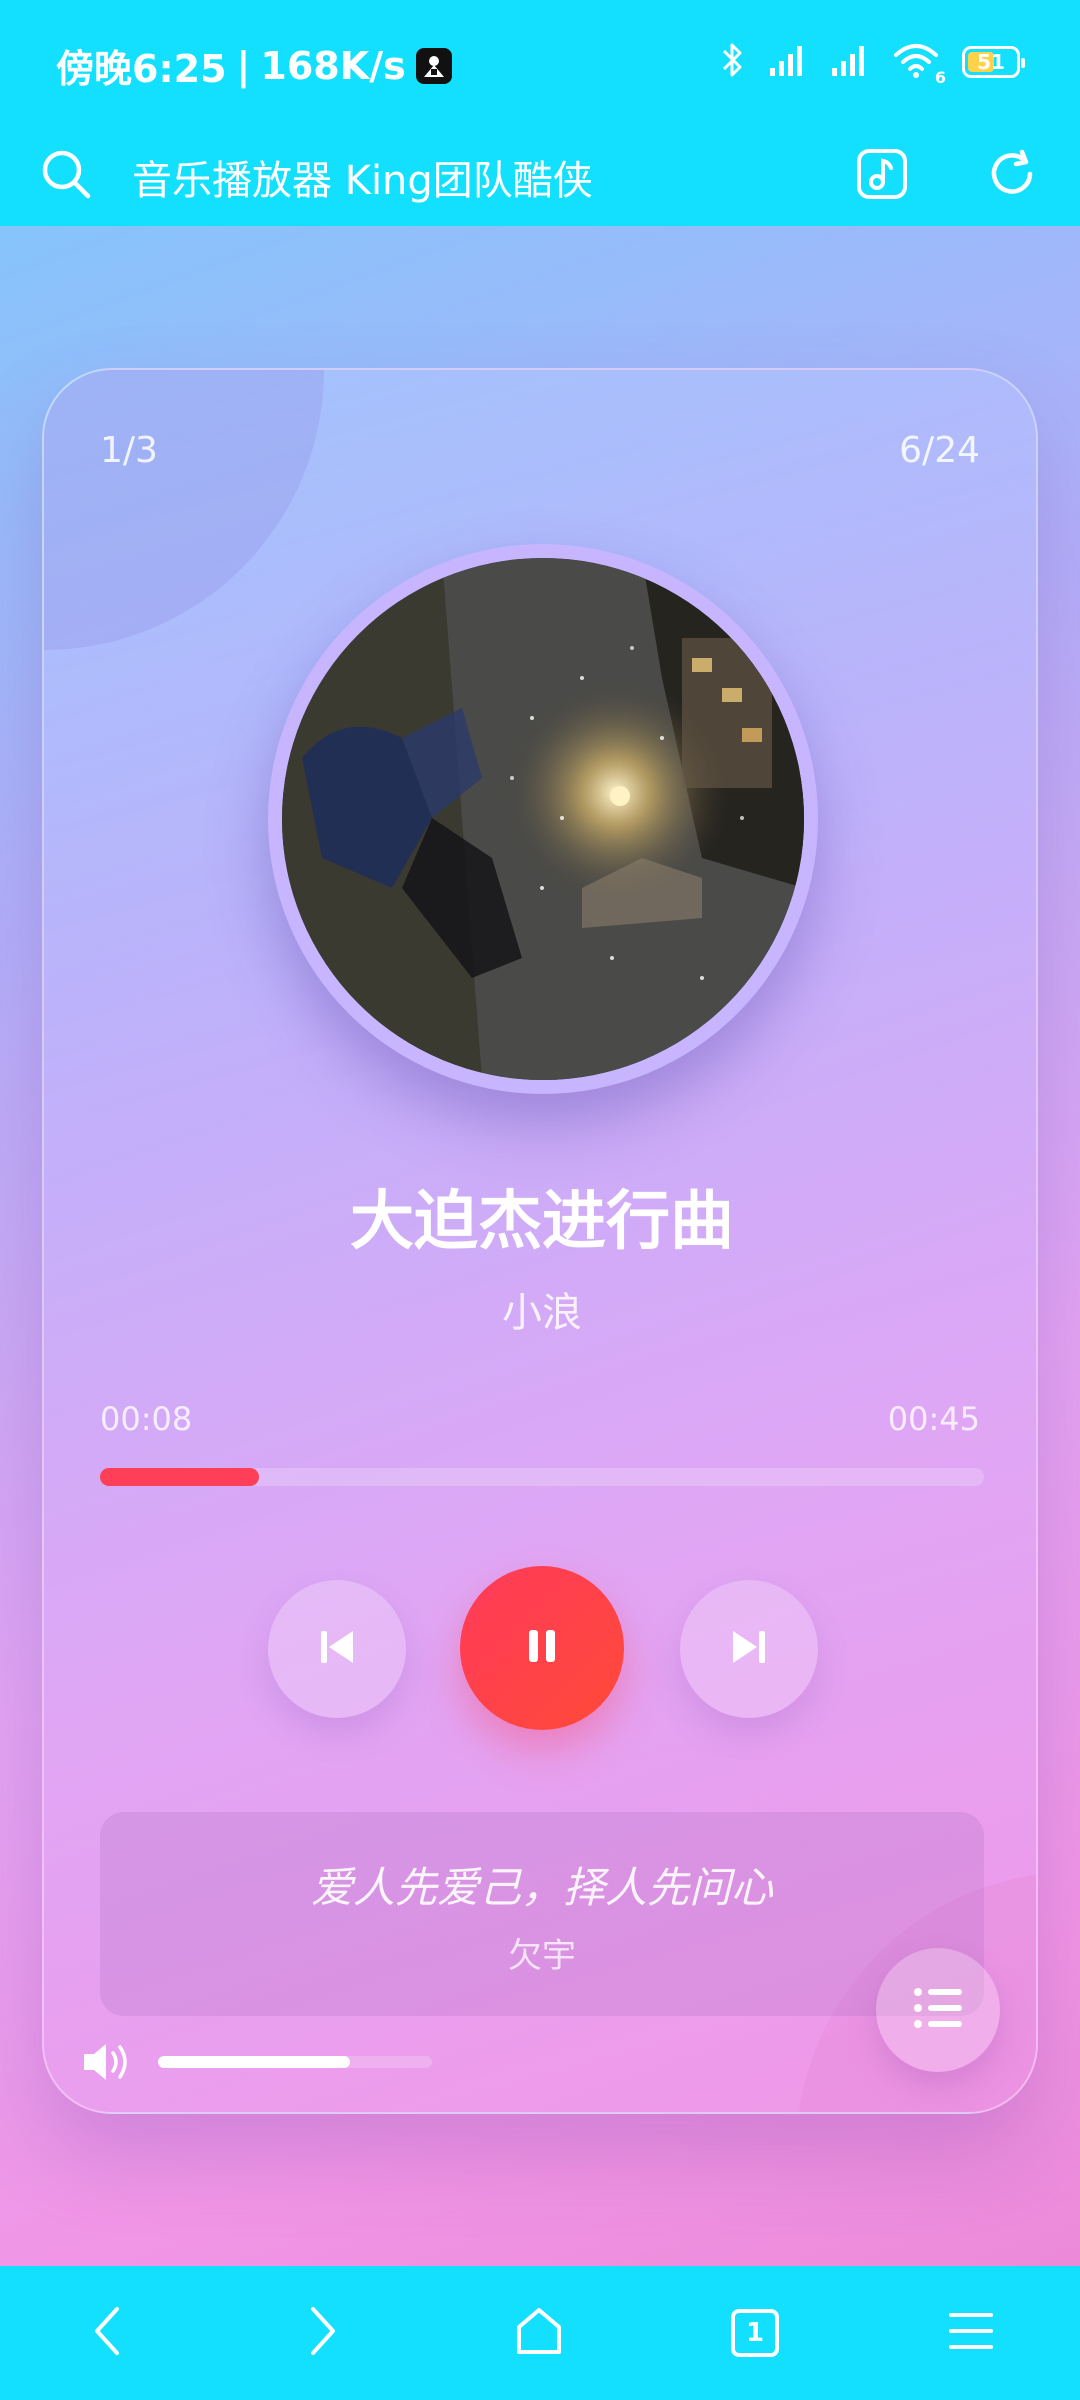 This screenshot has width=1080, height=2400. I want to click on forward-button, so click(323, 2333).